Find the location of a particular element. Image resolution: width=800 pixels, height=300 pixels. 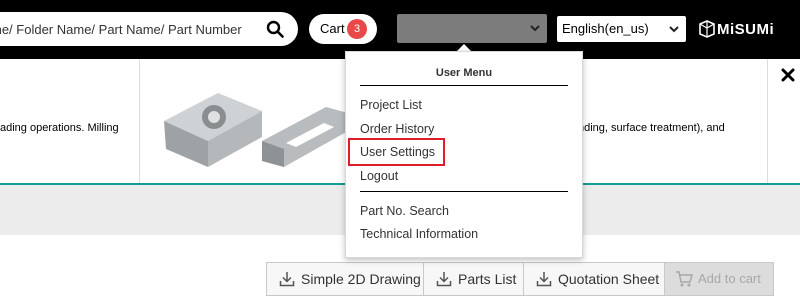

add-to-cart-button: Add to cart is located at coordinates (719, 279).